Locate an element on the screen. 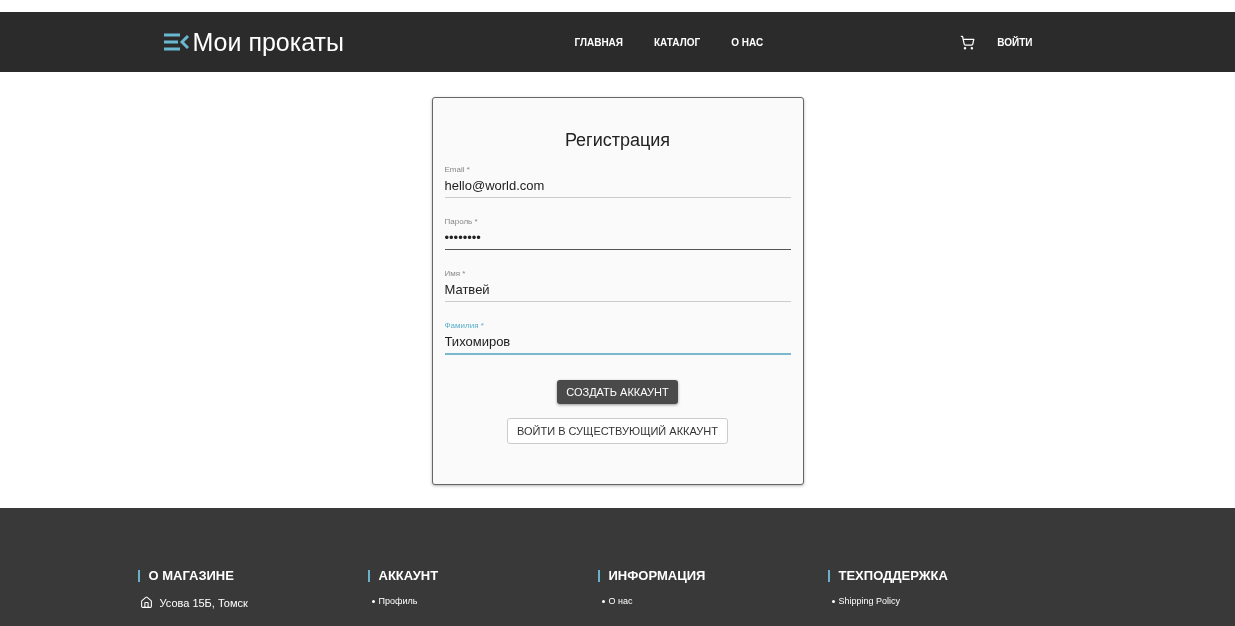  menu-arrow-icon is located at coordinates (175, 42).